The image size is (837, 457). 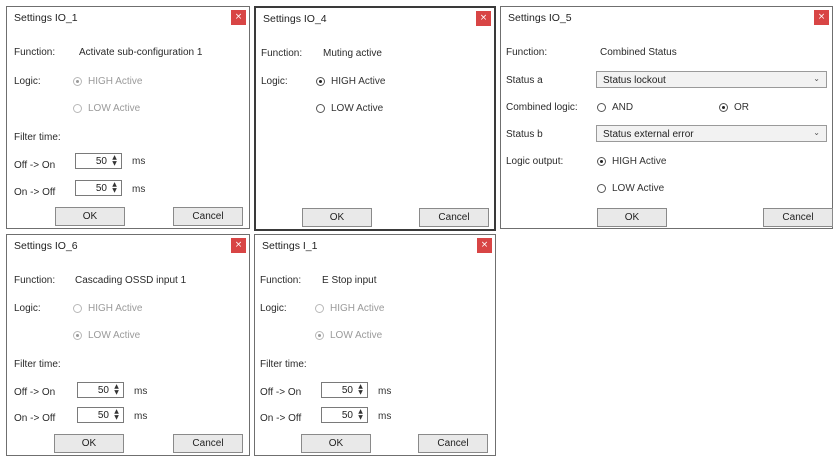 What do you see at coordinates (524, 134) in the screenshot?
I see `status-b-label: Status b` at bounding box center [524, 134].